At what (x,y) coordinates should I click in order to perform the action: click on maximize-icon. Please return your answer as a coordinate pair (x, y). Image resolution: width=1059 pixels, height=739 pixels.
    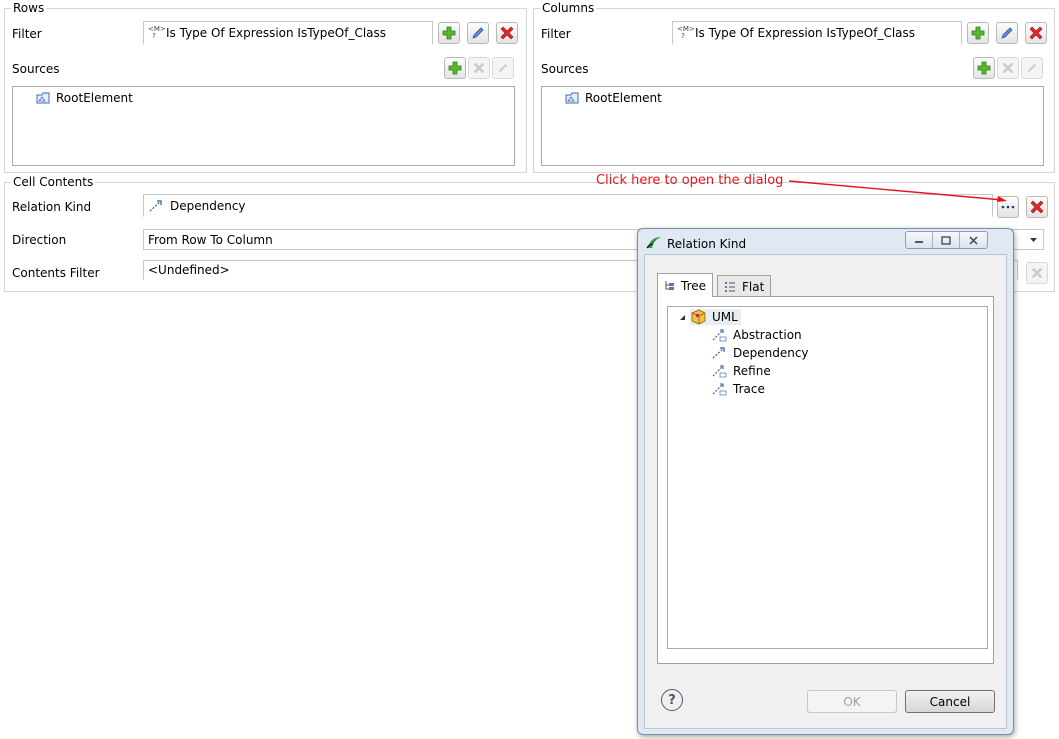
    Looking at the image, I should click on (946, 240).